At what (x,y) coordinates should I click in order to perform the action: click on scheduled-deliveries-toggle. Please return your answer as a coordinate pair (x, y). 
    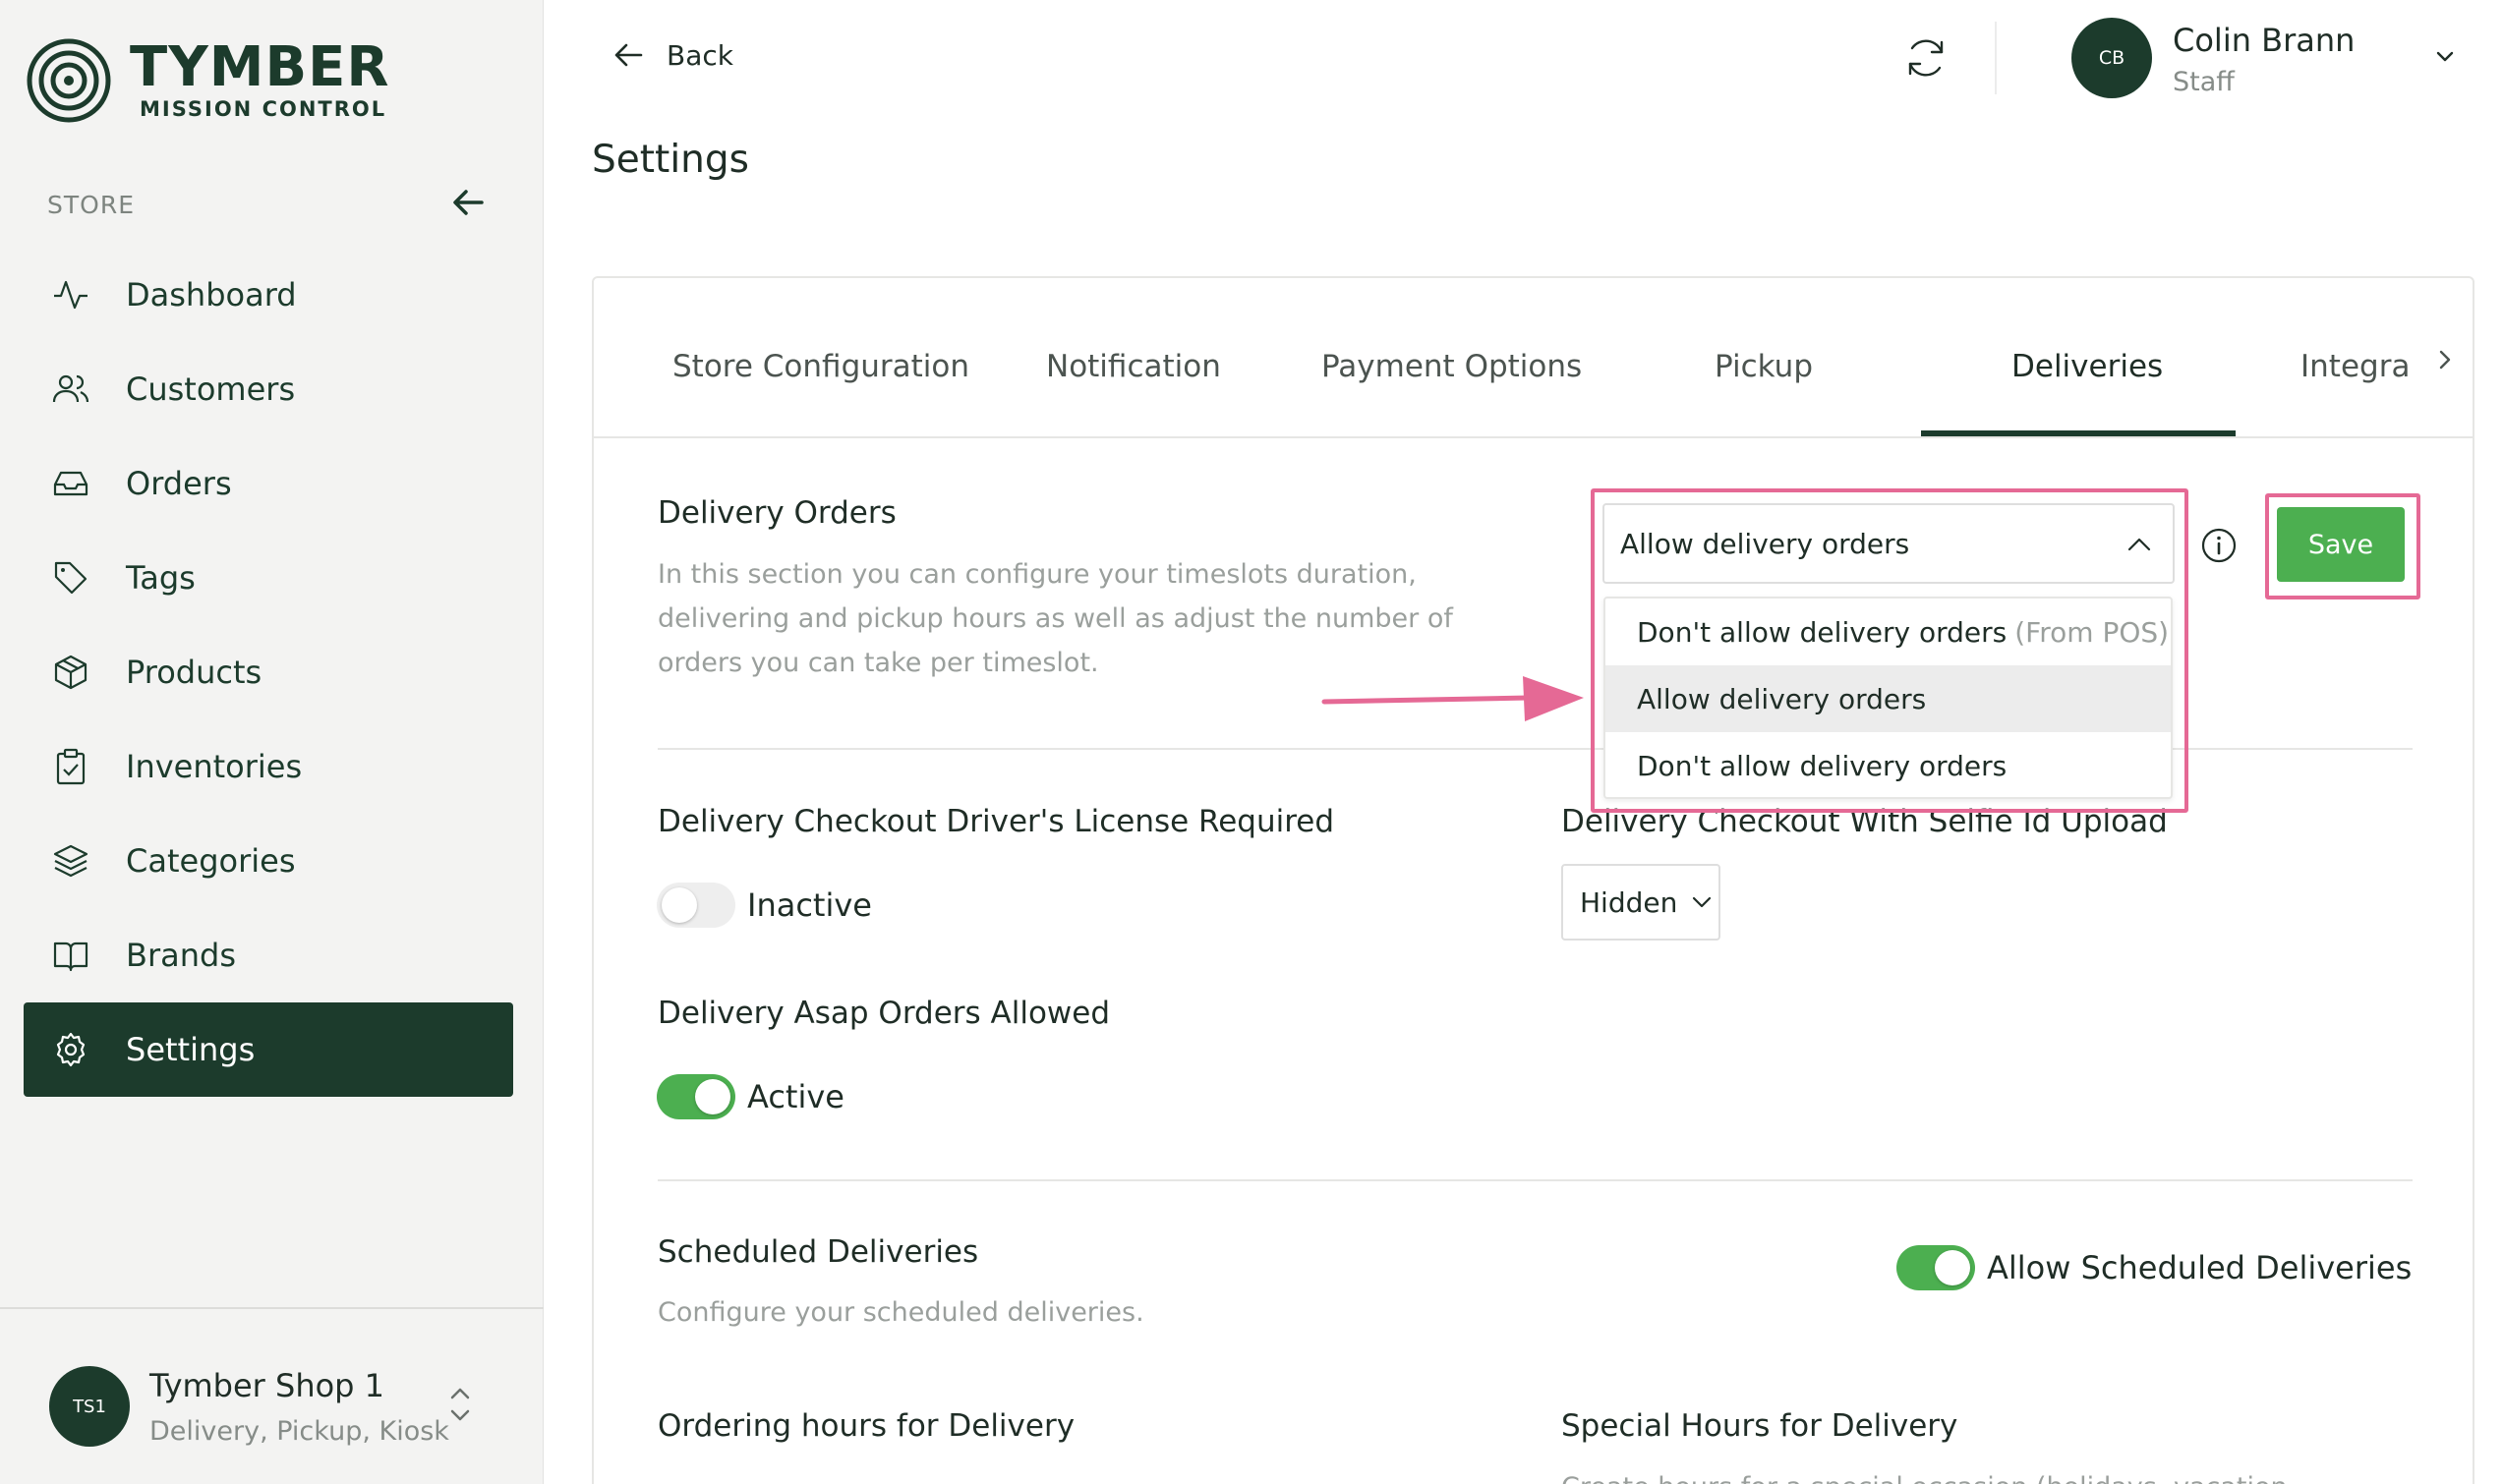
    Looking at the image, I should click on (1935, 1267).